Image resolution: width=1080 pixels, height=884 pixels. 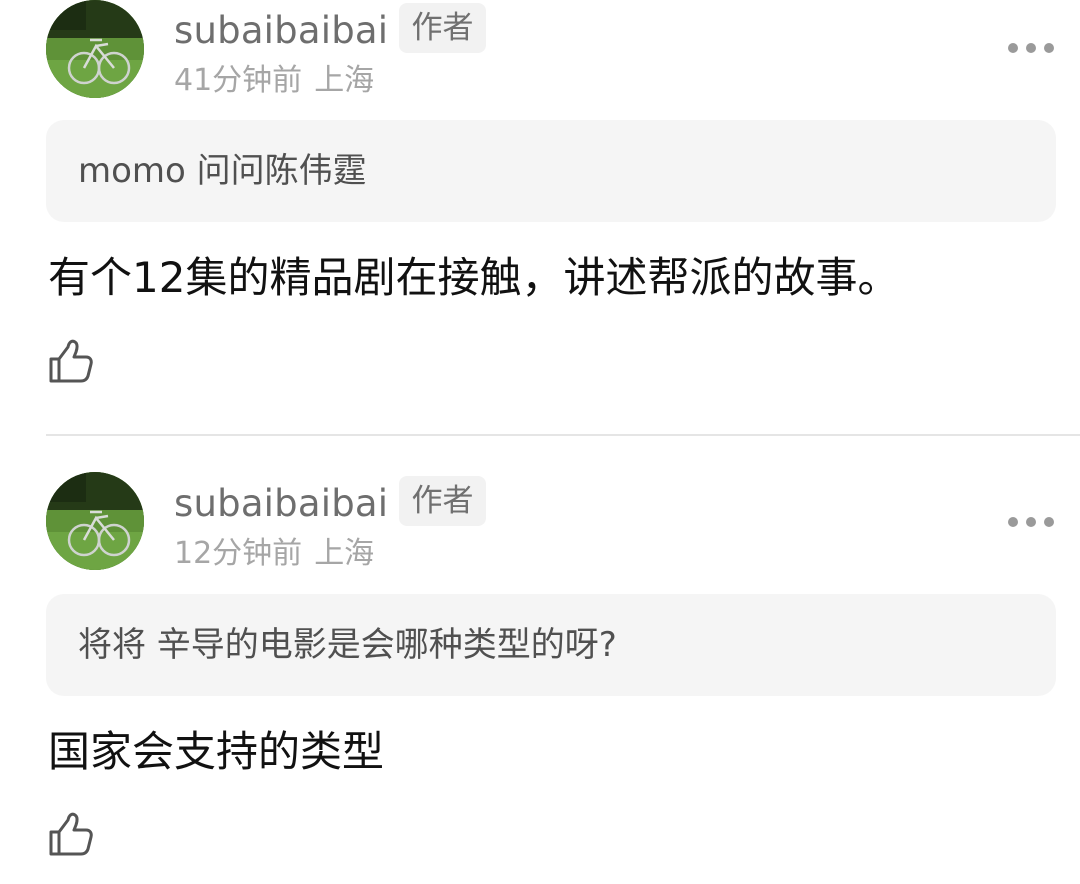 What do you see at coordinates (551, 645) in the screenshot?
I see `quoted-comment: 将将 辛导的电影是会哪种类型的呀?` at bounding box center [551, 645].